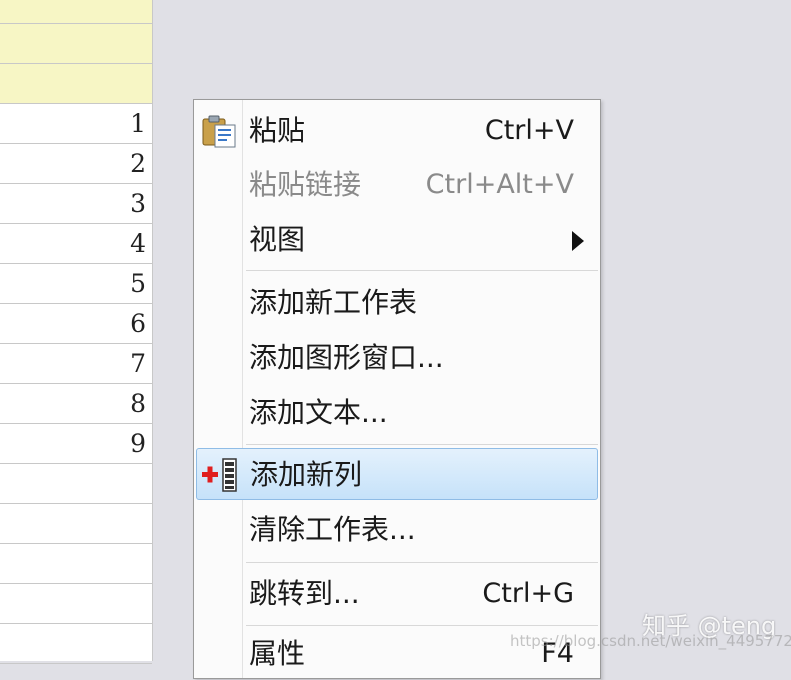  What do you see at coordinates (277, 239) in the screenshot?
I see `menu-item-label: 视图` at bounding box center [277, 239].